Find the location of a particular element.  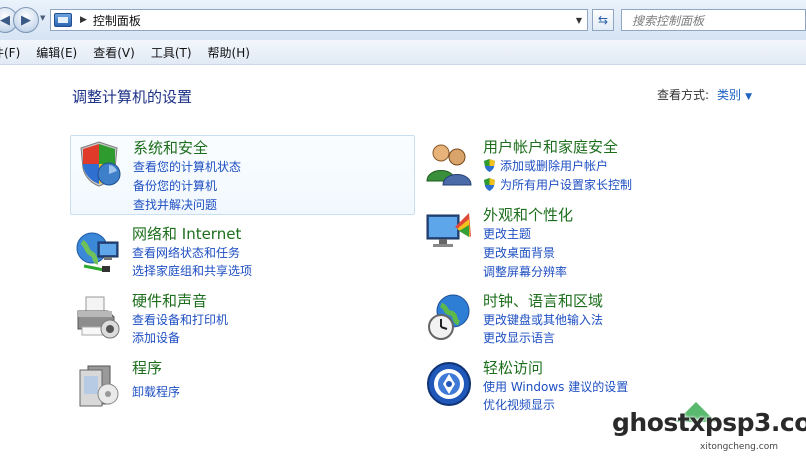

breadcrumb-control-panel: 控制面板 is located at coordinates (117, 20).